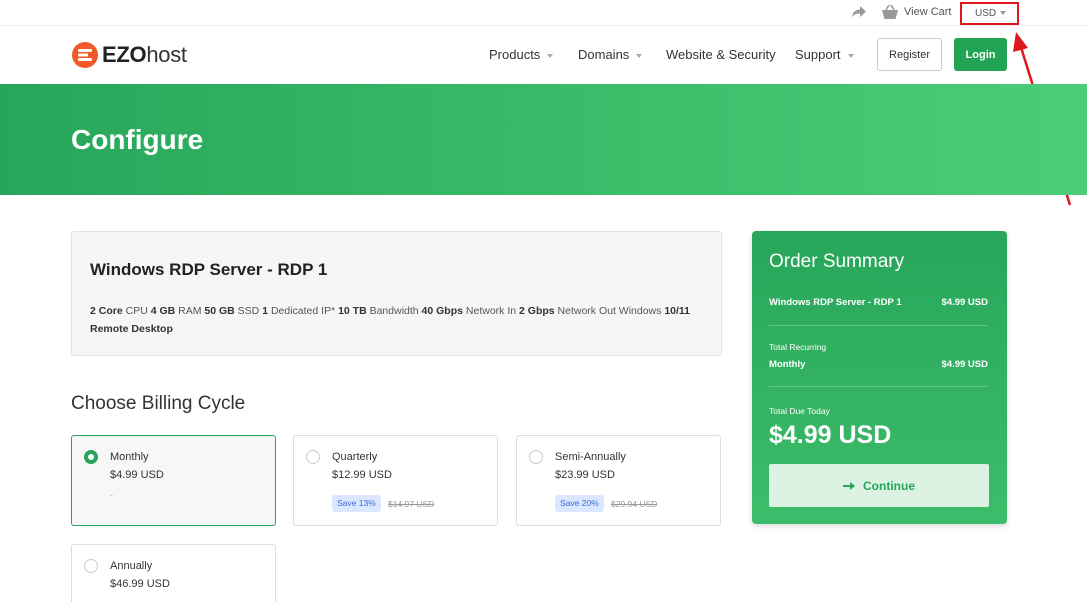 The image size is (1087, 602). I want to click on nav-domains: Domains, so click(610, 54).